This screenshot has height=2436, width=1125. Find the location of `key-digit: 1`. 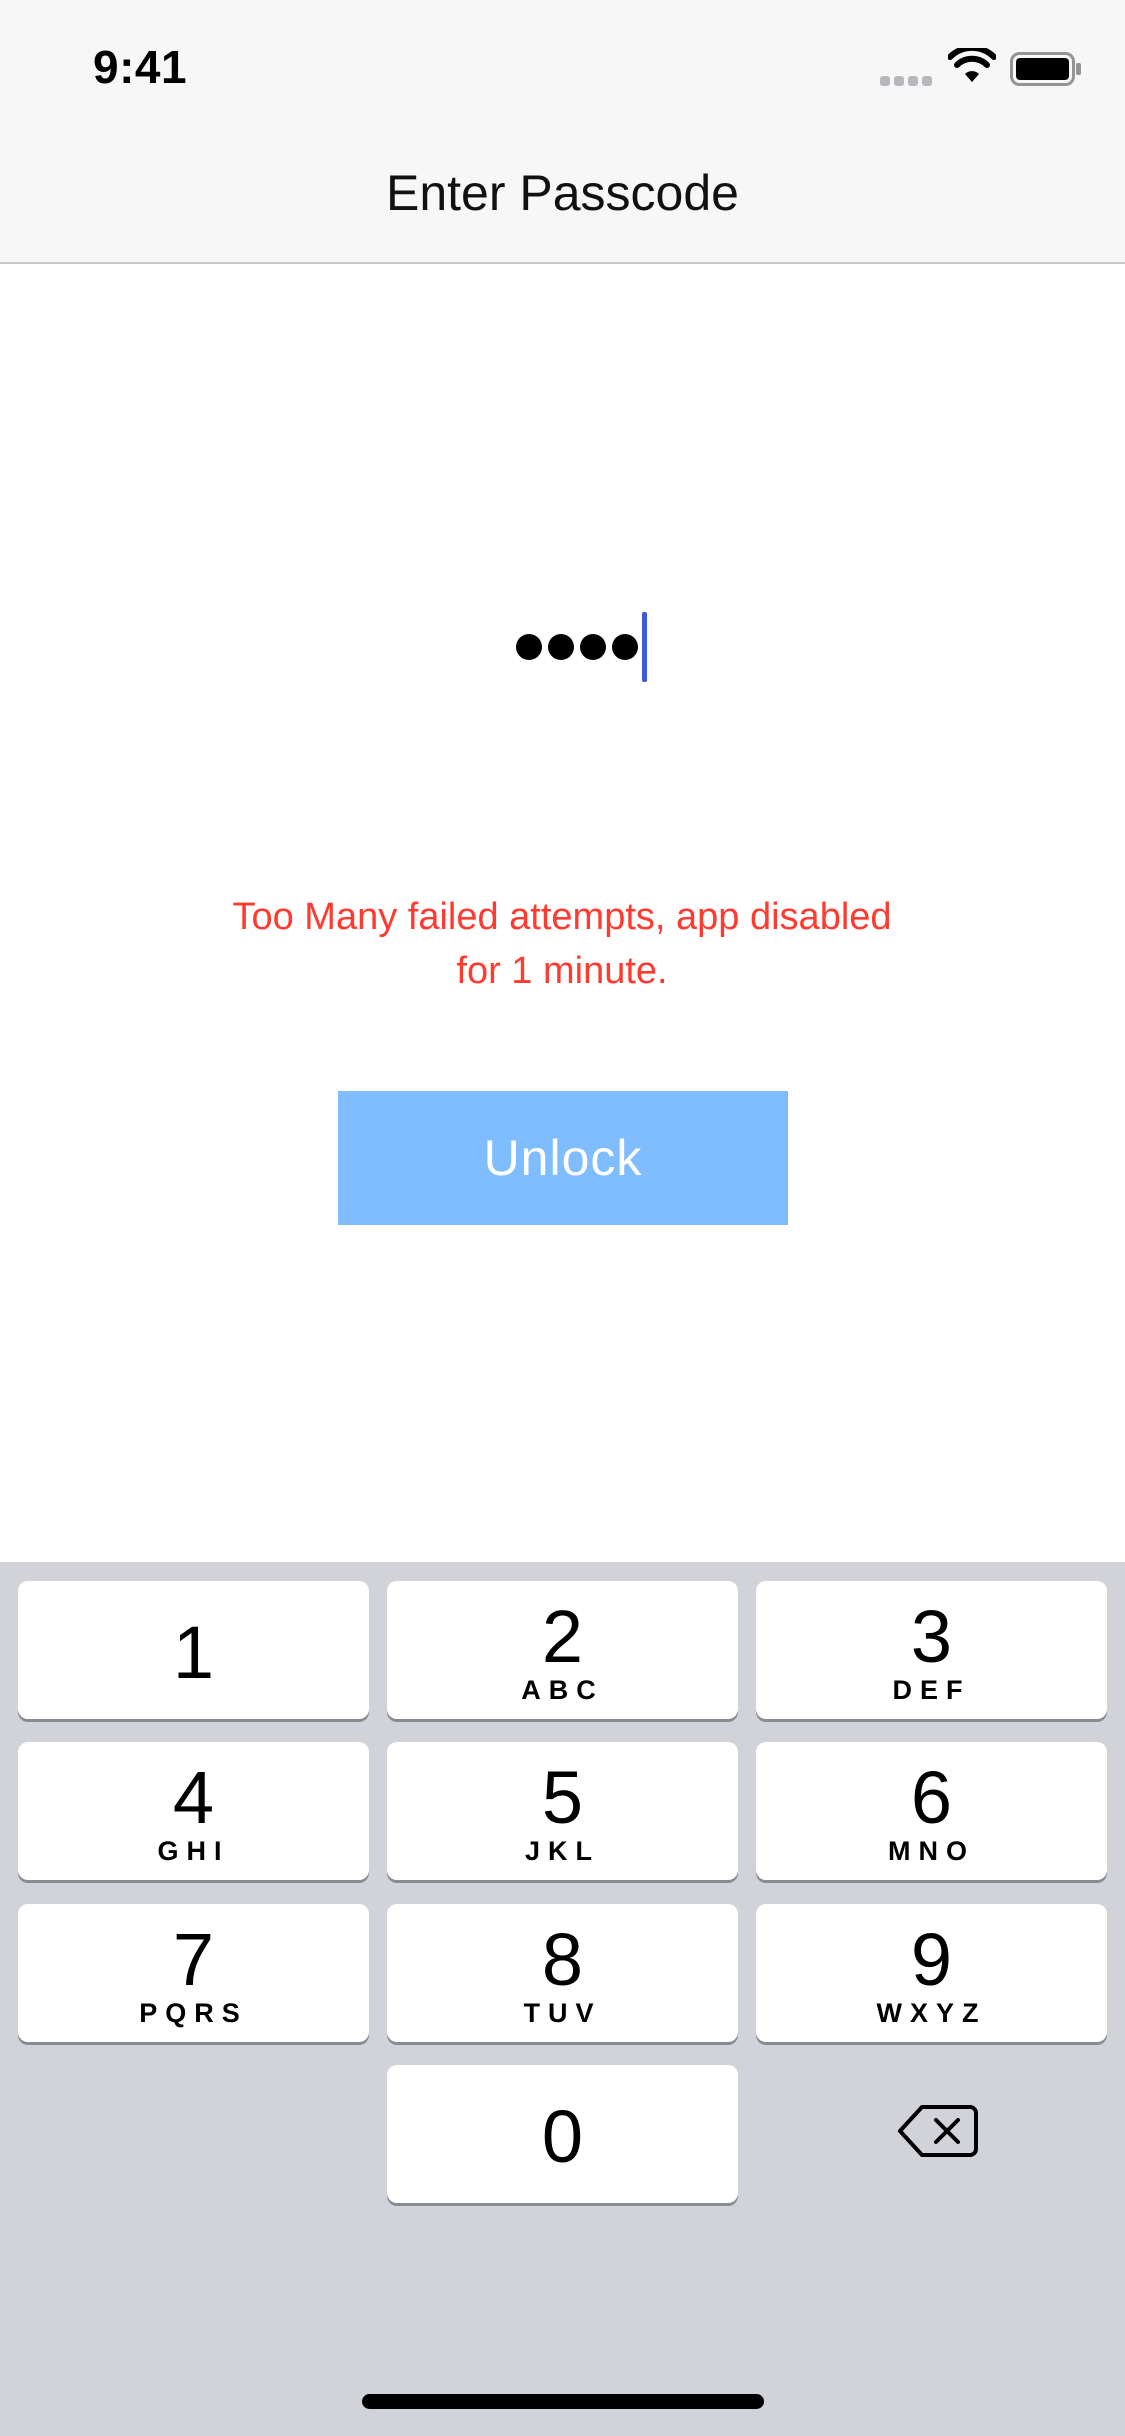

key-digit: 1 is located at coordinates (193, 1652).